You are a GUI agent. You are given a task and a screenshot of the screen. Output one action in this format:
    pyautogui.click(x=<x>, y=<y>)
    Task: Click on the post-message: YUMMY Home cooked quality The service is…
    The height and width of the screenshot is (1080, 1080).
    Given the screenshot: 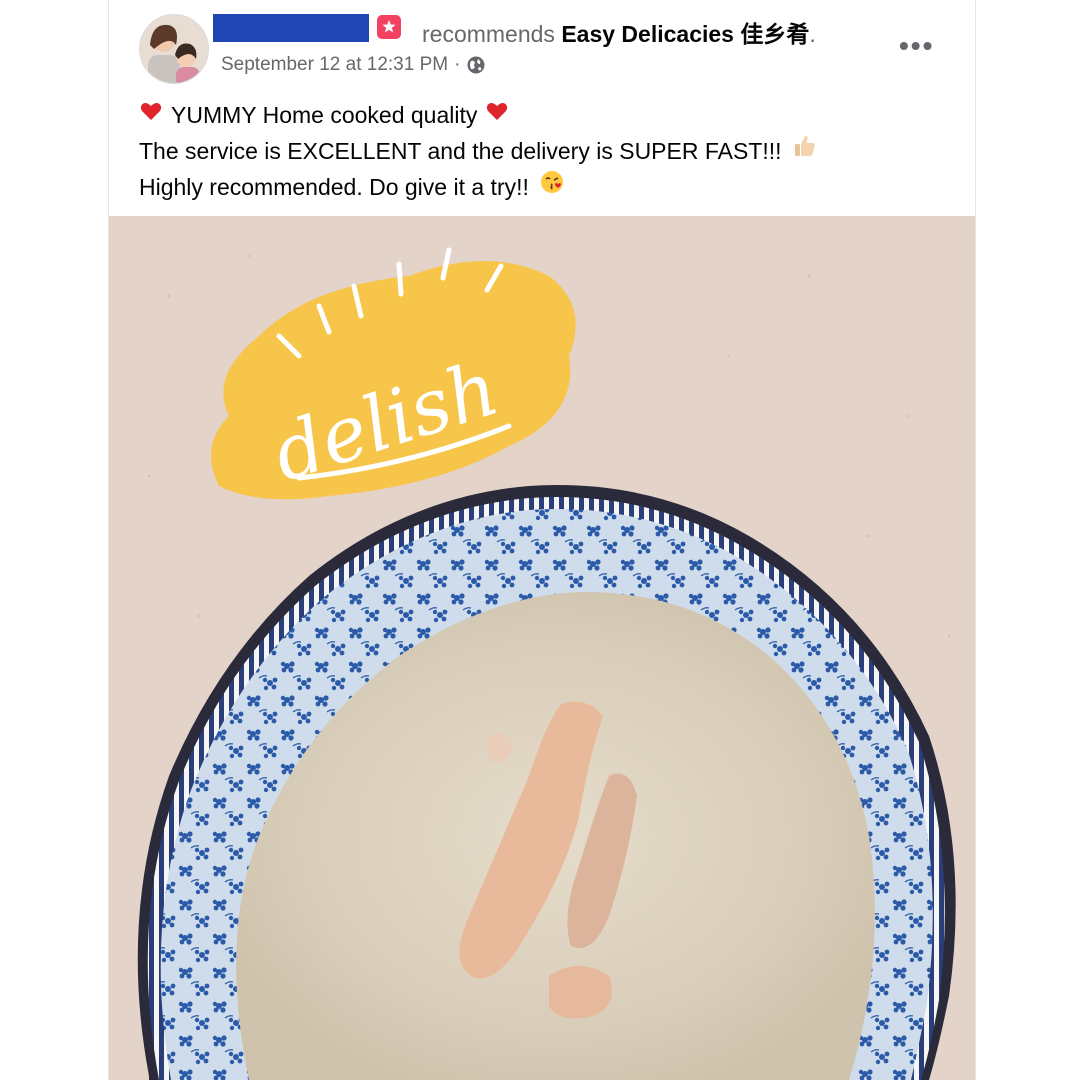 What is the action you would take?
    pyautogui.click(x=478, y=151)
    